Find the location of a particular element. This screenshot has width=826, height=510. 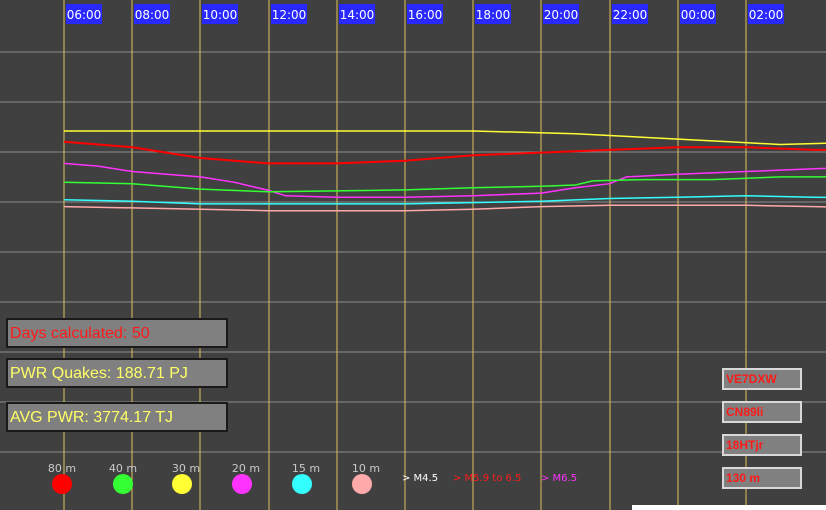

legend-label-15m: 15 m is located at coordinates (306, 468).